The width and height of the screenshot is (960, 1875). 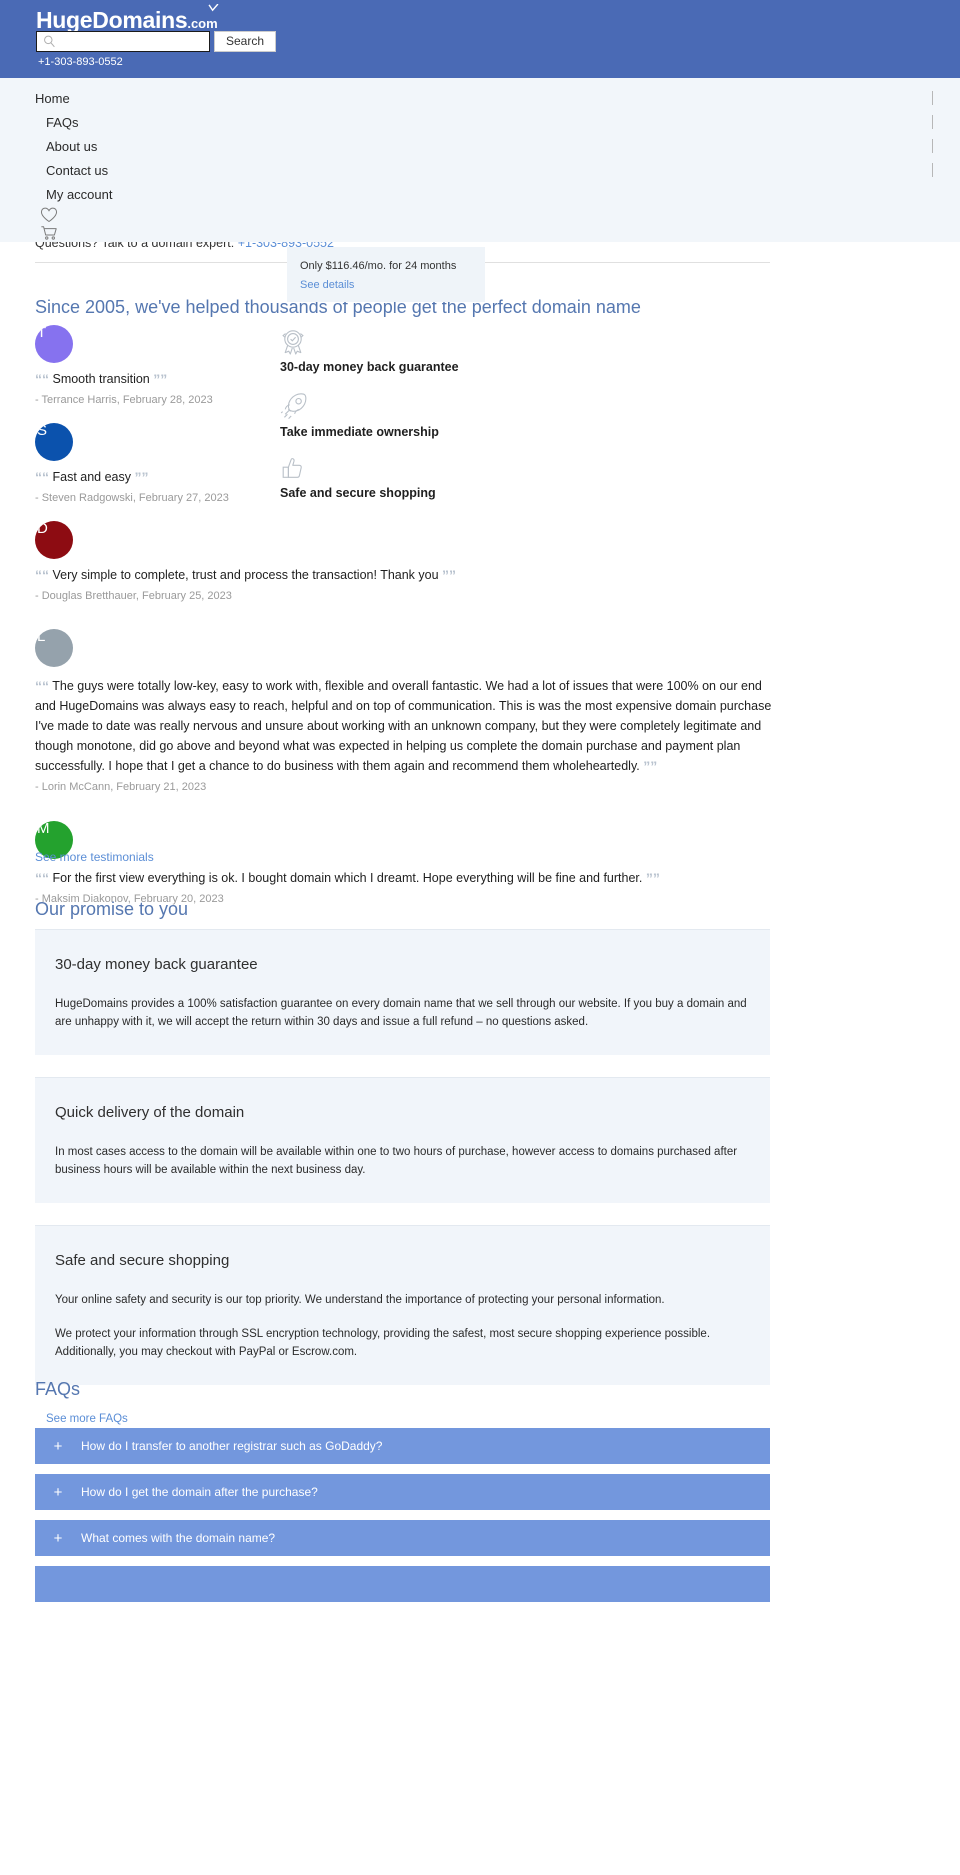 I want to click on logo-tld-text: .com, so click(x=202, y=23).